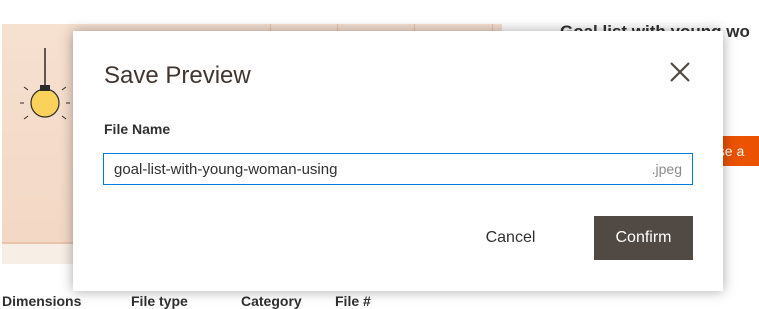 The image size is (759, 309). Describe the element at coordinates (643, 238) in the screenshot. I see `confirm-button: Confirm` at that location.